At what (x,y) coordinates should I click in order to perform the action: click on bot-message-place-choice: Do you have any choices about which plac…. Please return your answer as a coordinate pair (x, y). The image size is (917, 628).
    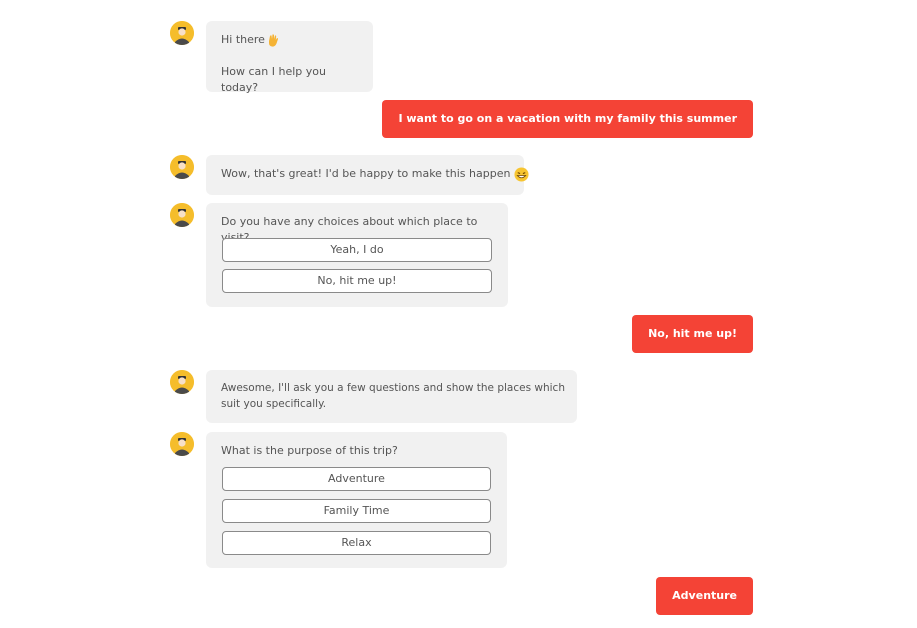
    Looking at the image, I should click on (357, 255).